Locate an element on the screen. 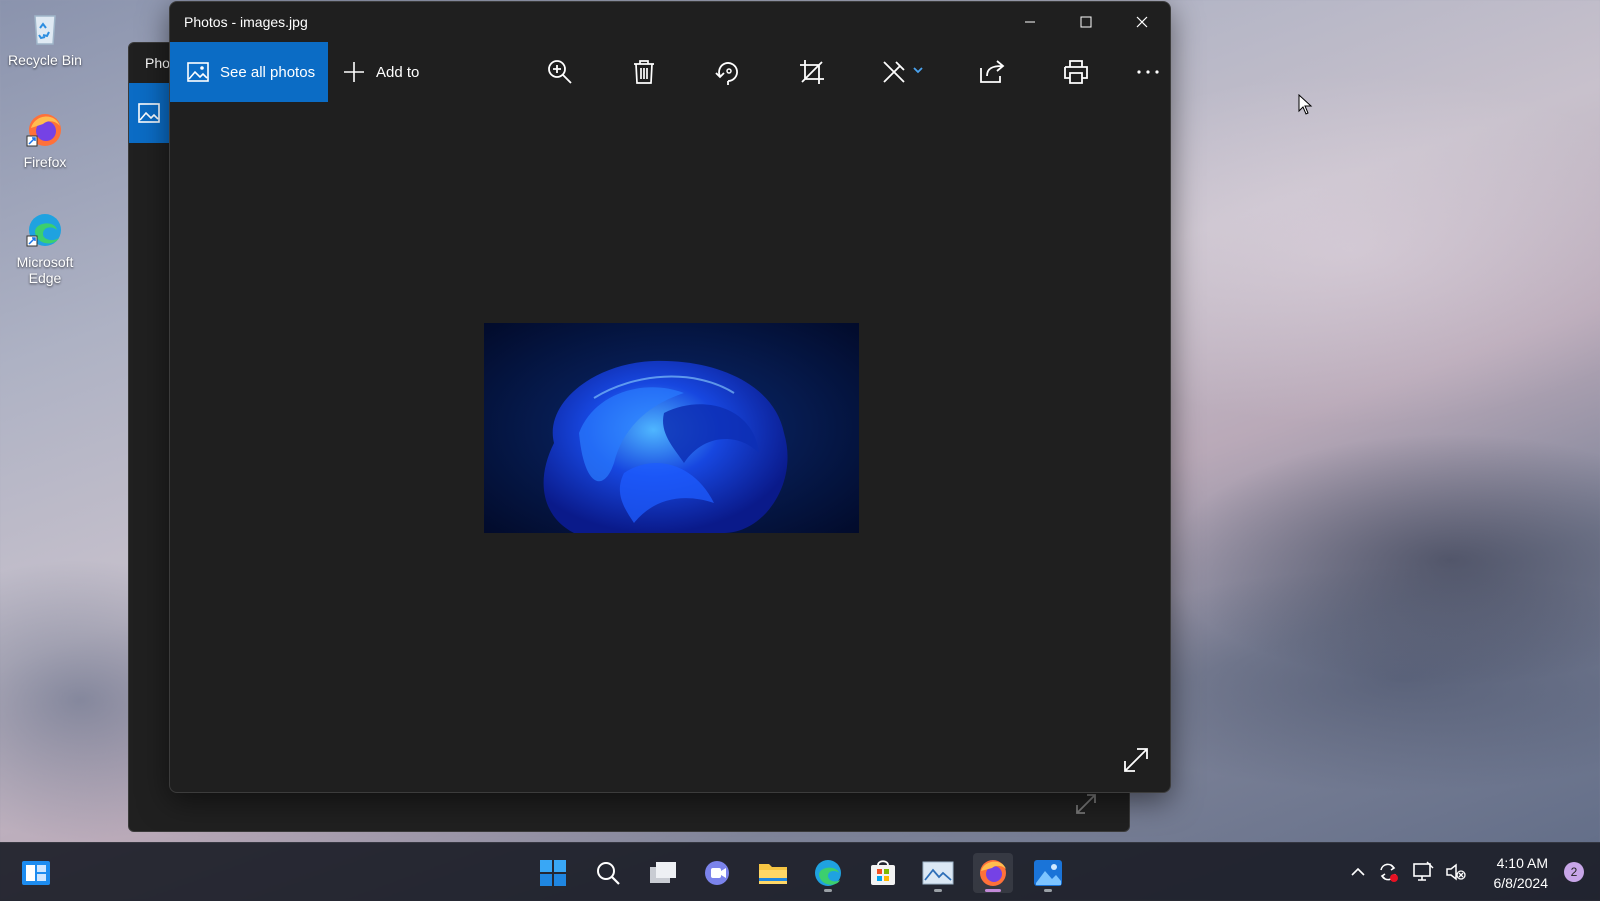 The image size is (1600, 901). toolbar: See all photos Add to is located at coordinates (670, 72).